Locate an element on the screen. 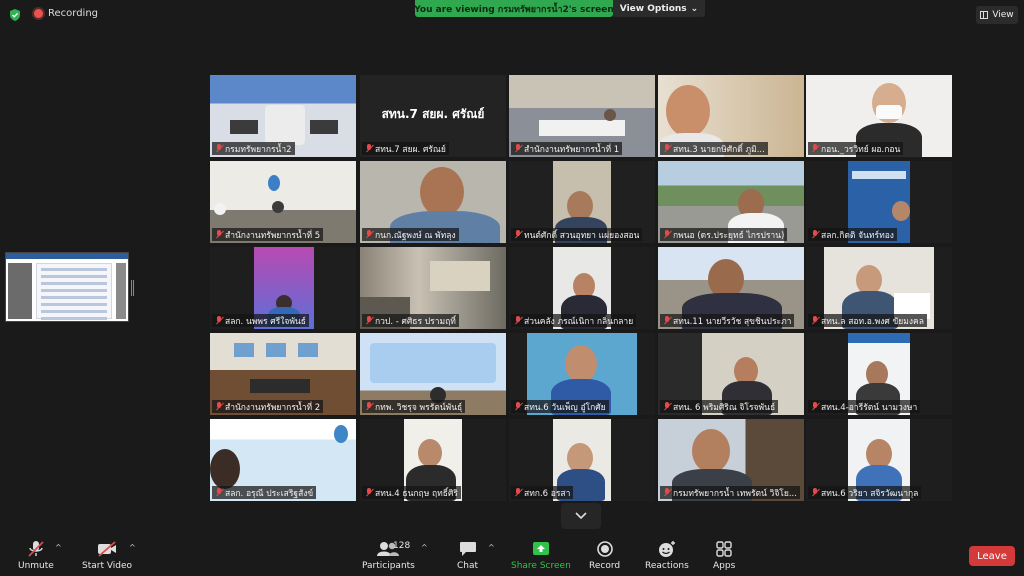 This screenshot has width=1024, height=576. participant-name: สทน.6 วันเพ็ญ อู๋โกศัย is located at coordinates (565, 407).